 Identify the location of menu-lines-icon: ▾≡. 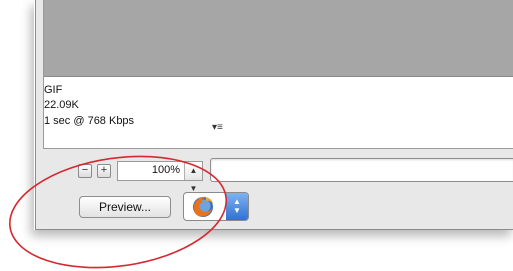
(221, 128).